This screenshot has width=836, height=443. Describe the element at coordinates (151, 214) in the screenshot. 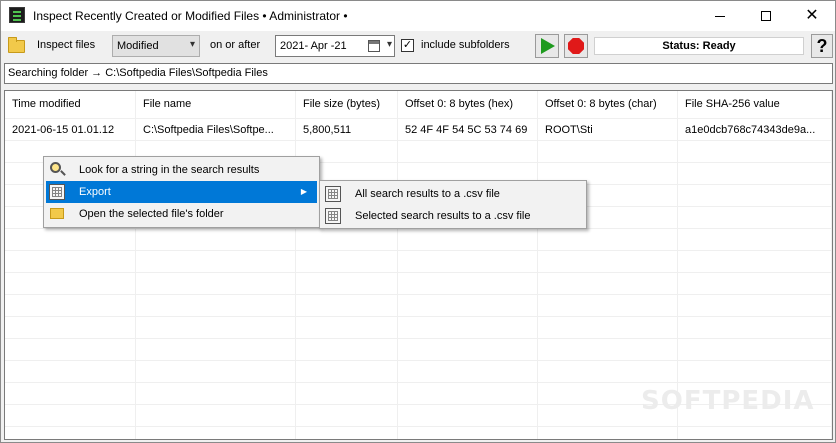

I see `menu-item-label: Open the selected file's folder` at that location.